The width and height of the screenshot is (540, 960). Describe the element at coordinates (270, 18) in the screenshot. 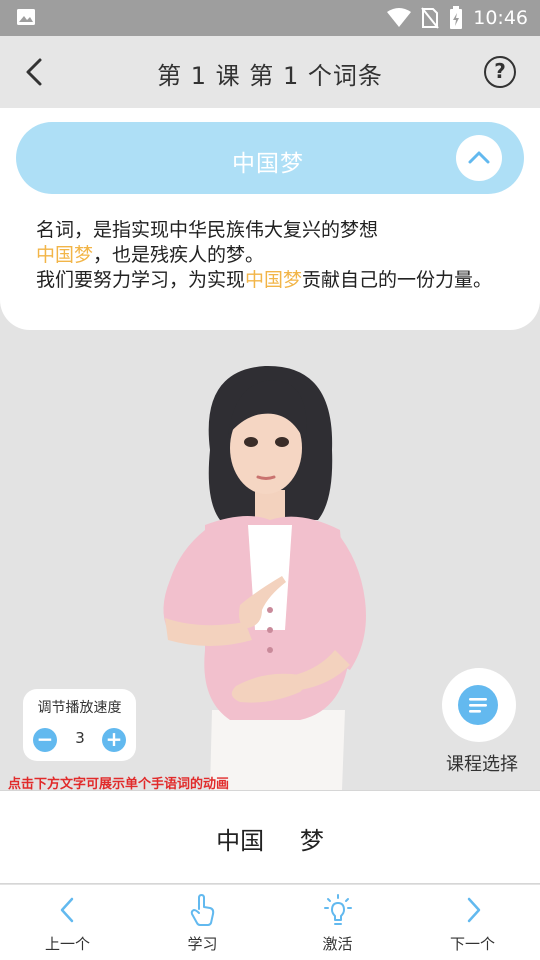

I see `status-bar: 10:46` at that location.